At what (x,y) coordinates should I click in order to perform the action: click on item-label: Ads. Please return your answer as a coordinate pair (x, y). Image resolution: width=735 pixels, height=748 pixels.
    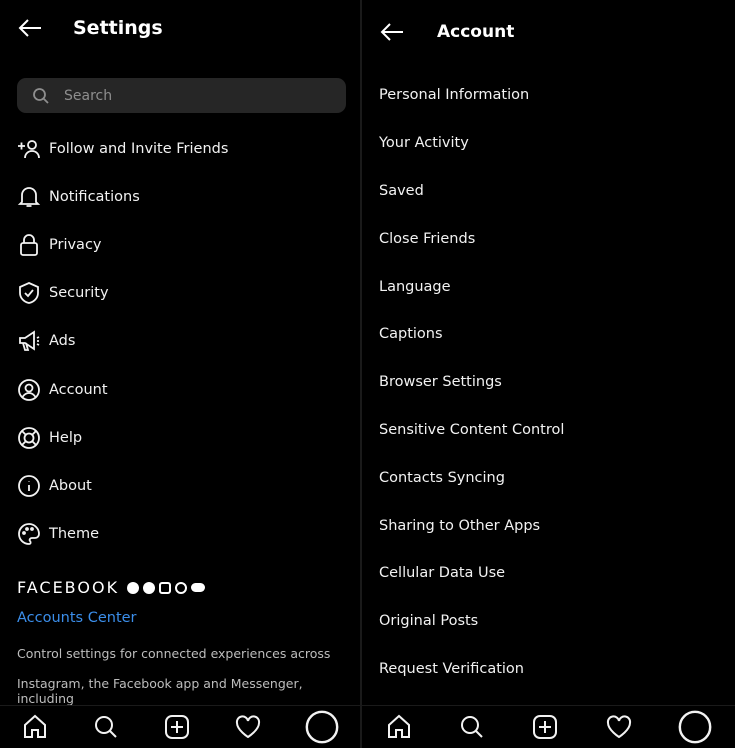
    Looking at the image, I should click on (62, 341).